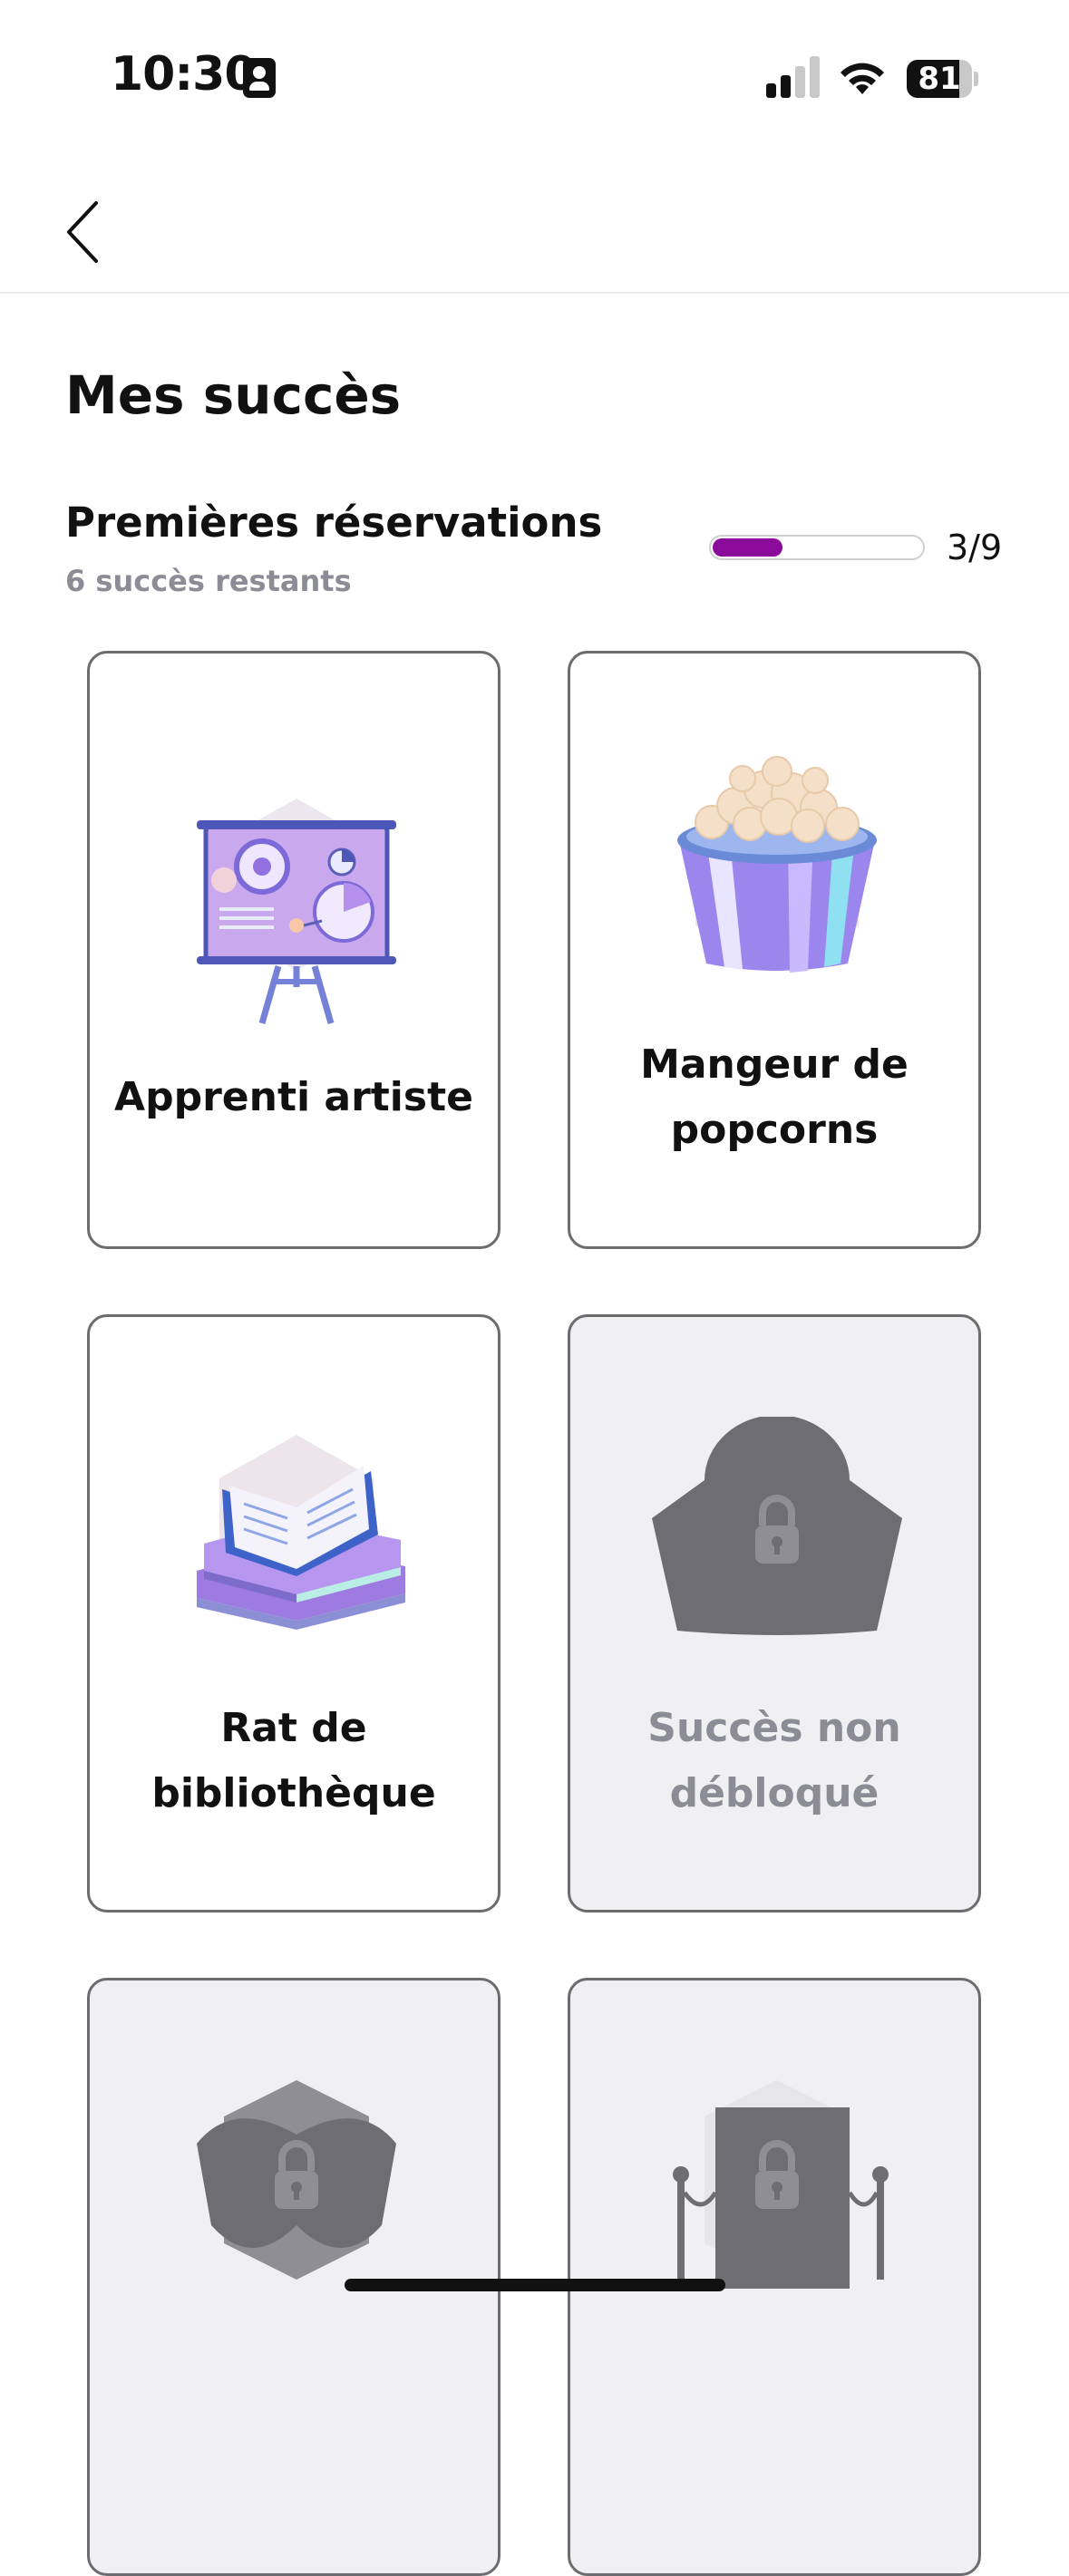 This screenshot has width=1069, height=2576. Describe the element at coordinates (234, 395) in the screenshot. I see `page-title: Mes succès` at that location.